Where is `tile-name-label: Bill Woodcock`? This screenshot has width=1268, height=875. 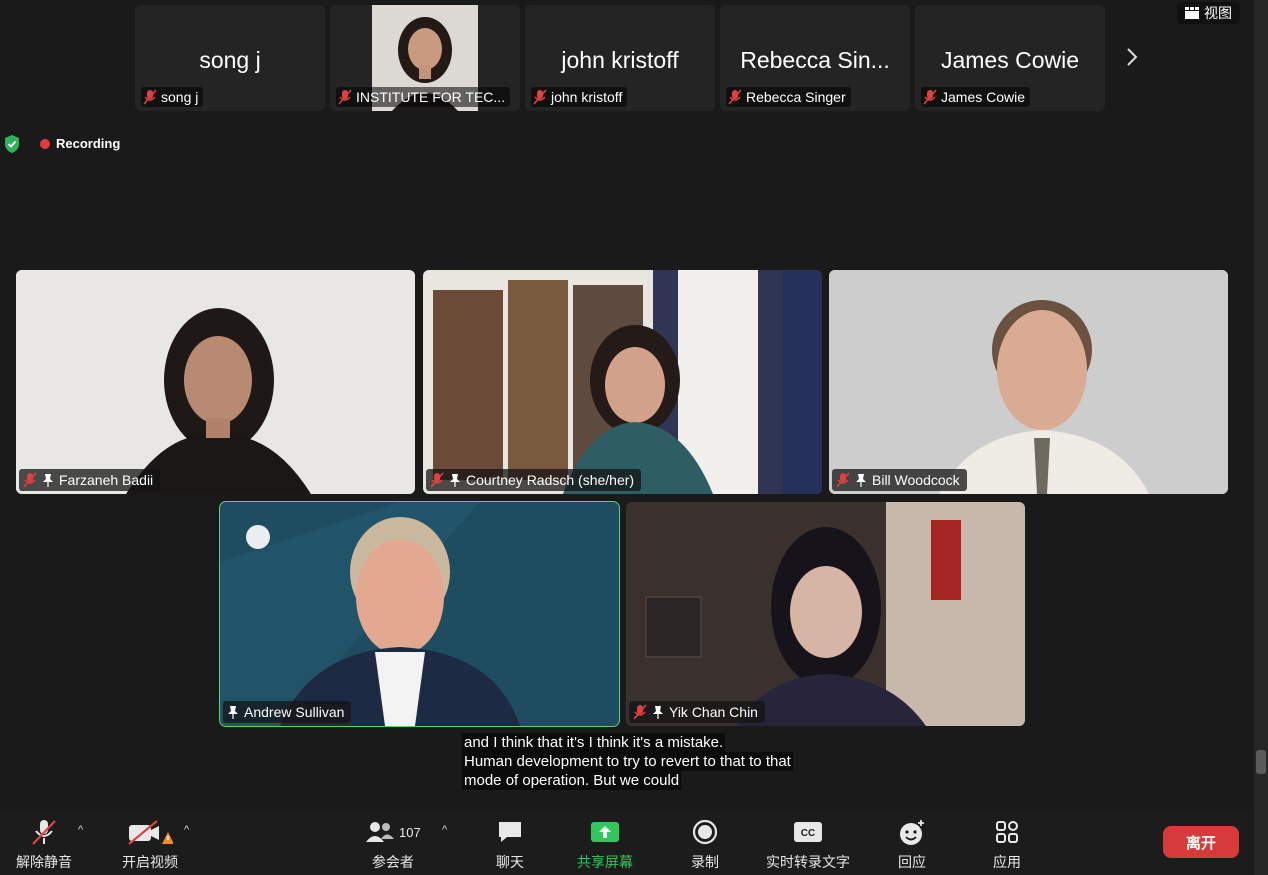 tile-name-label: Bill Woodcock is located at coordinates (899, 480).